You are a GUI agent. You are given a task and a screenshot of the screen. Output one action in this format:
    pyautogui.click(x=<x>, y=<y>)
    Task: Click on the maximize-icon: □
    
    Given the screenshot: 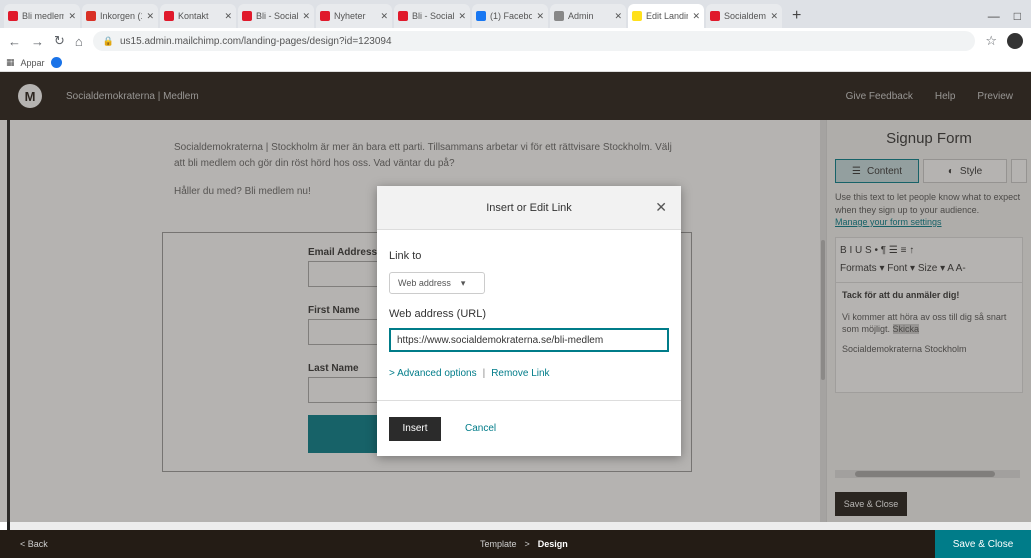 What is the action you would take?
    pyautogui.click(x=1017, y=16)
    